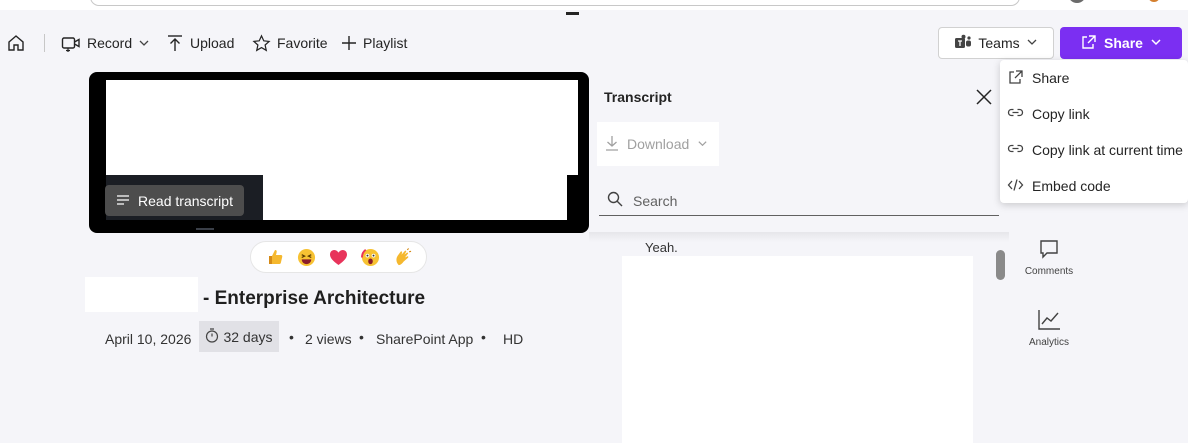 Image resolution: width=1188 pixels, height=443 pixels. I want to click on read-transcript-label: Read transcript, so click(185, 200).